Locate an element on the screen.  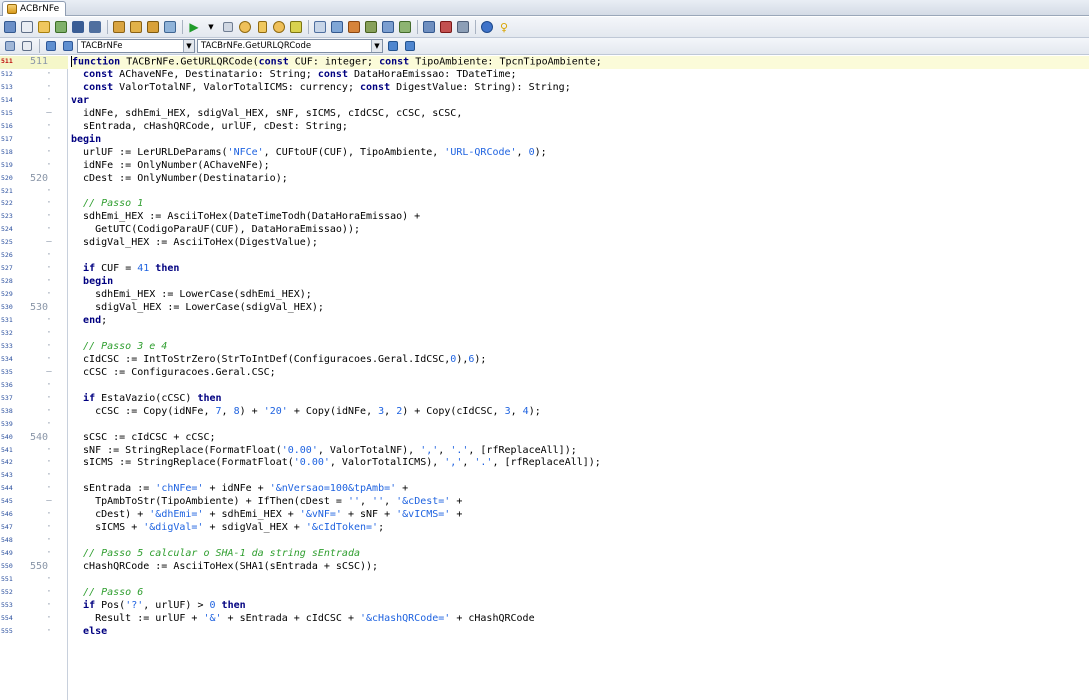
gutter-row: 513 · is located at coordinates (34, 88).